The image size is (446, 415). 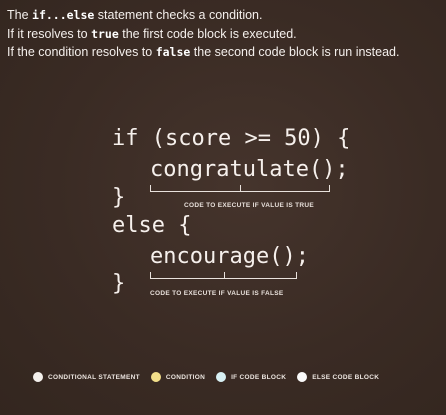 What do you see at coordinates (94, 377) in the screenshot?
I see `legend-label-conditional-statement: CONDITIONAL STATEMENT` at bounding box center [94, 377].